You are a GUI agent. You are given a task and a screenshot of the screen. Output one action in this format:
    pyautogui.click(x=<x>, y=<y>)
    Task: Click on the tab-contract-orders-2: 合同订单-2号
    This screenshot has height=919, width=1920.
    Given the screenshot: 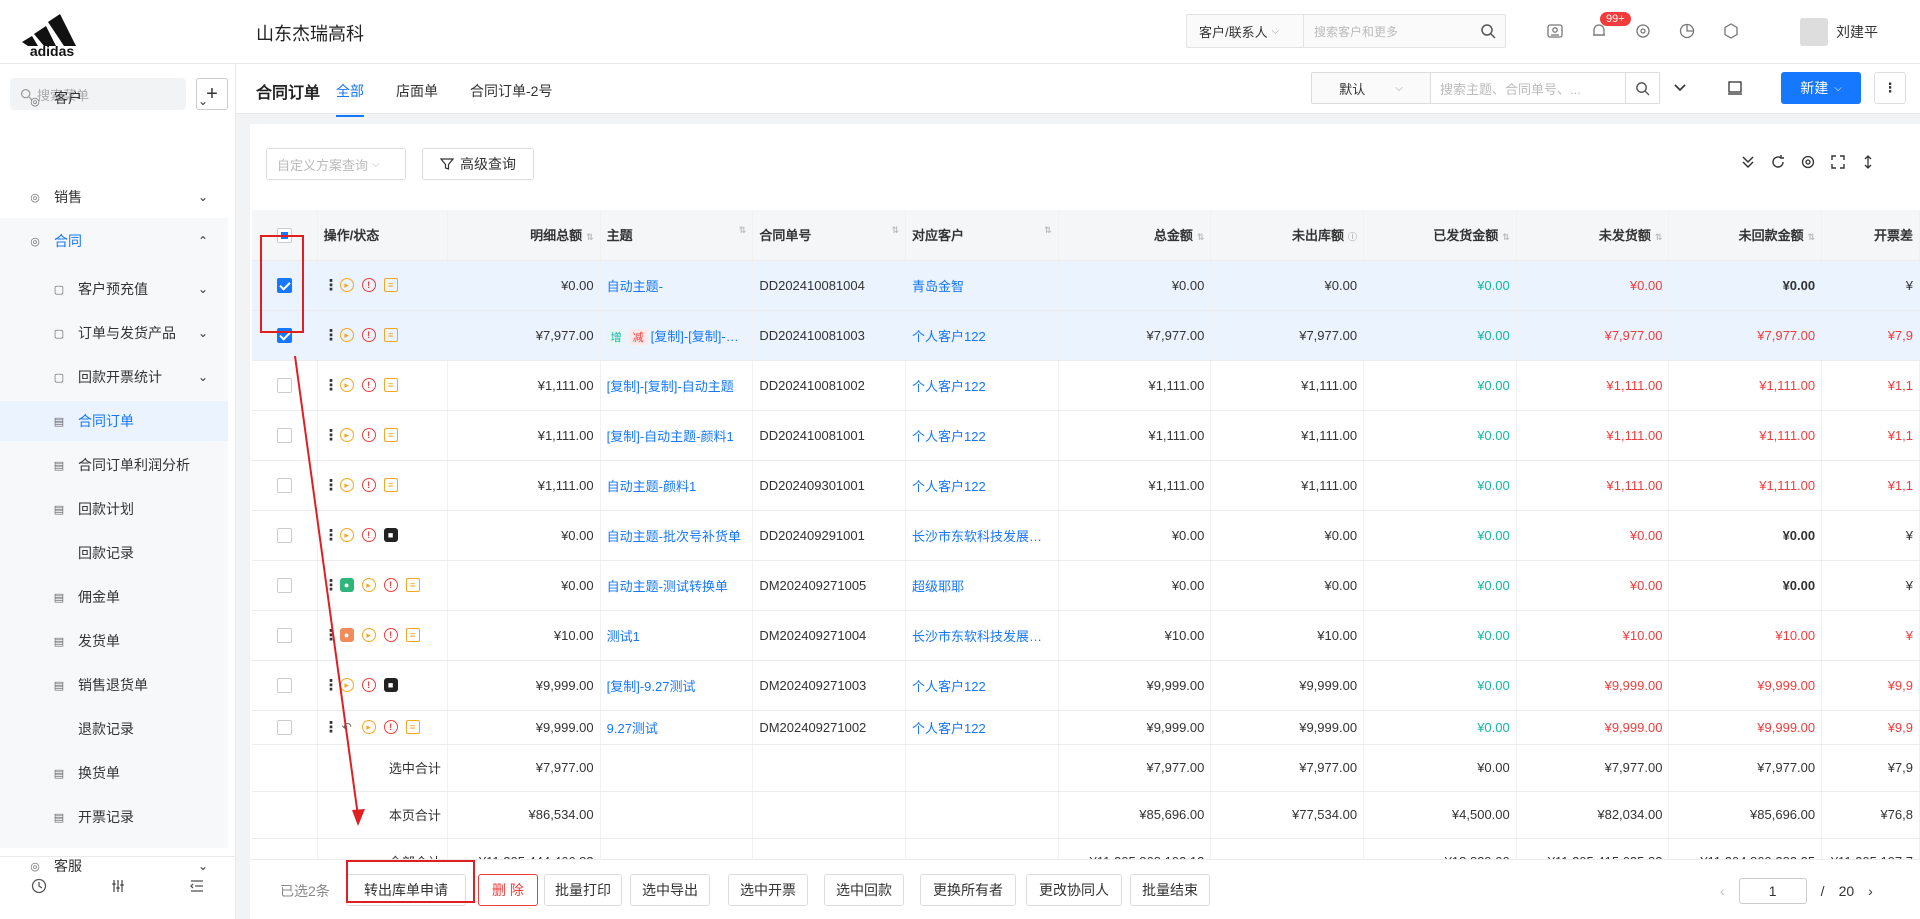 What is the action you would take?
    pyautogui.click(x=511, y=91)
    